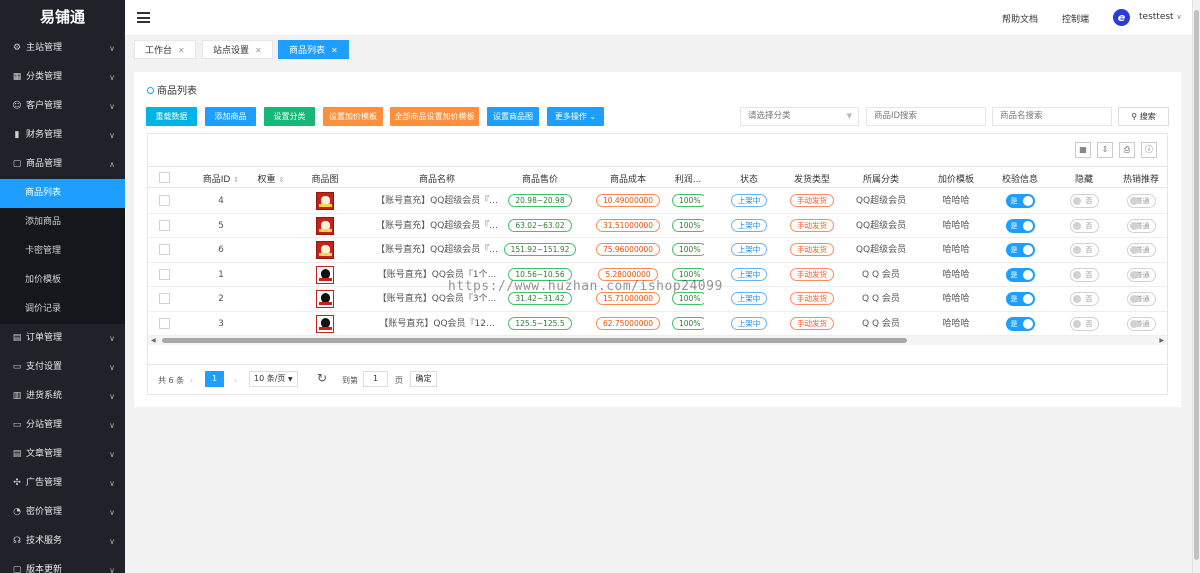 The width and height of the screenshot is (1200, 573). I want to click on user-menu: testtest ∨, so click(1160, 17).